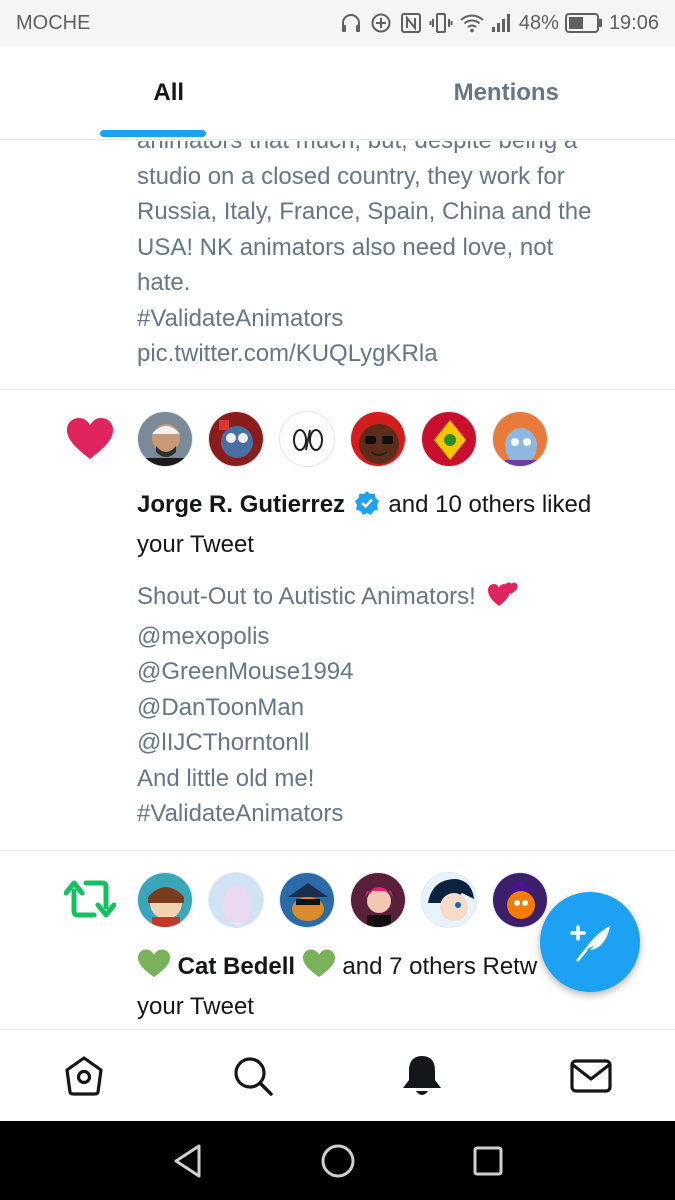 The image size is (675, 1200). I want to click on messages-icon, so click(591, 1075).